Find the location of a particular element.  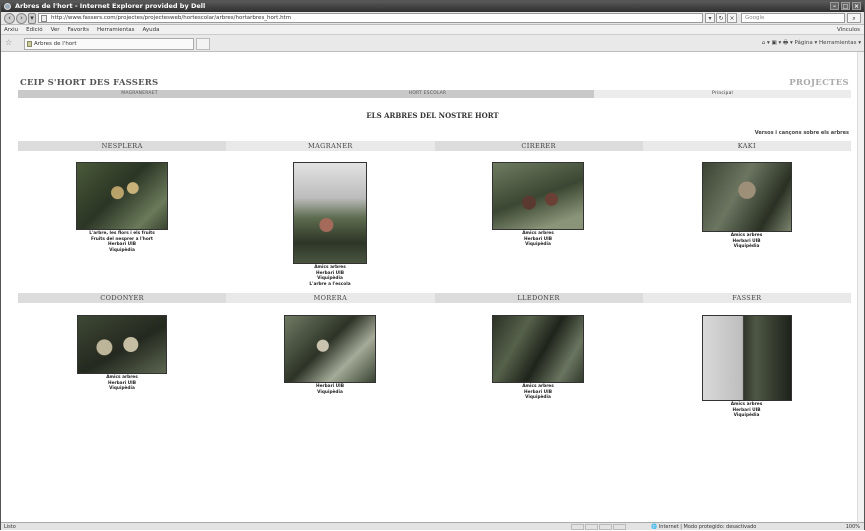

ie-logo-icon is located at coordinates (7, 6).